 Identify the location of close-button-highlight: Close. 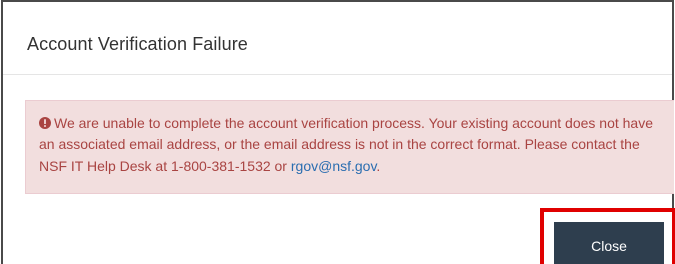
(607, 236).